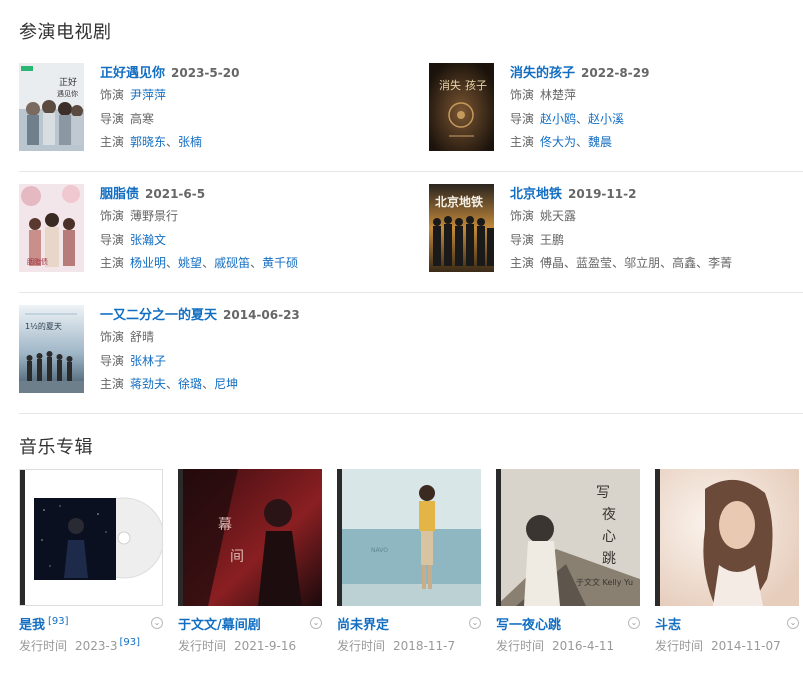 This screenshot has width=803, height=675. I want to click on role-value: 舒晴, so click(142, 337).